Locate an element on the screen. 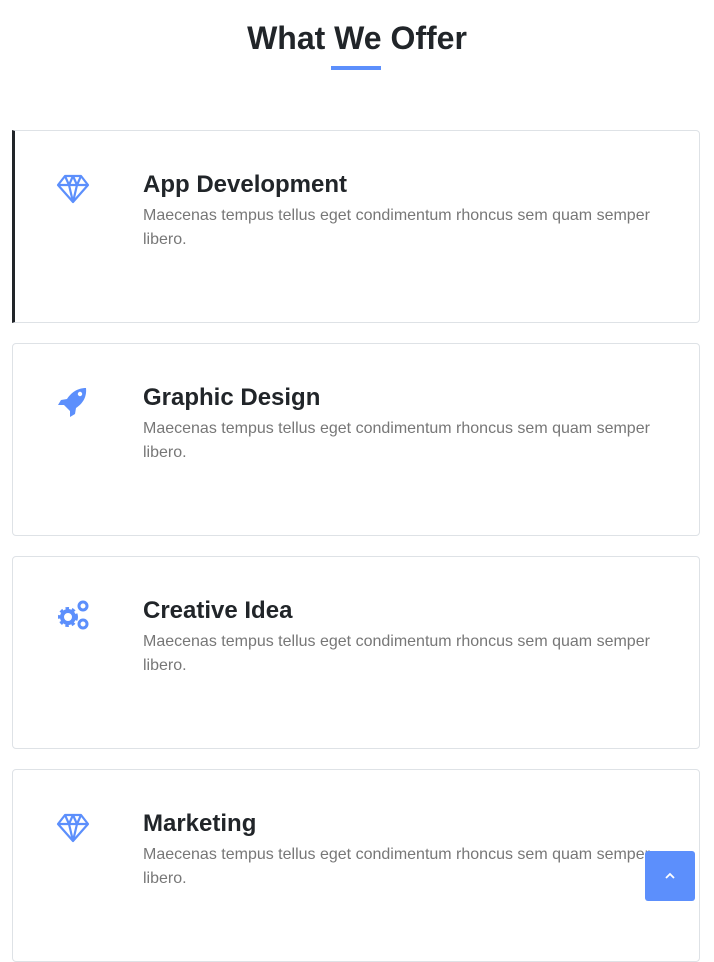  chevron-up-icon is located at coordinates (670, 875).